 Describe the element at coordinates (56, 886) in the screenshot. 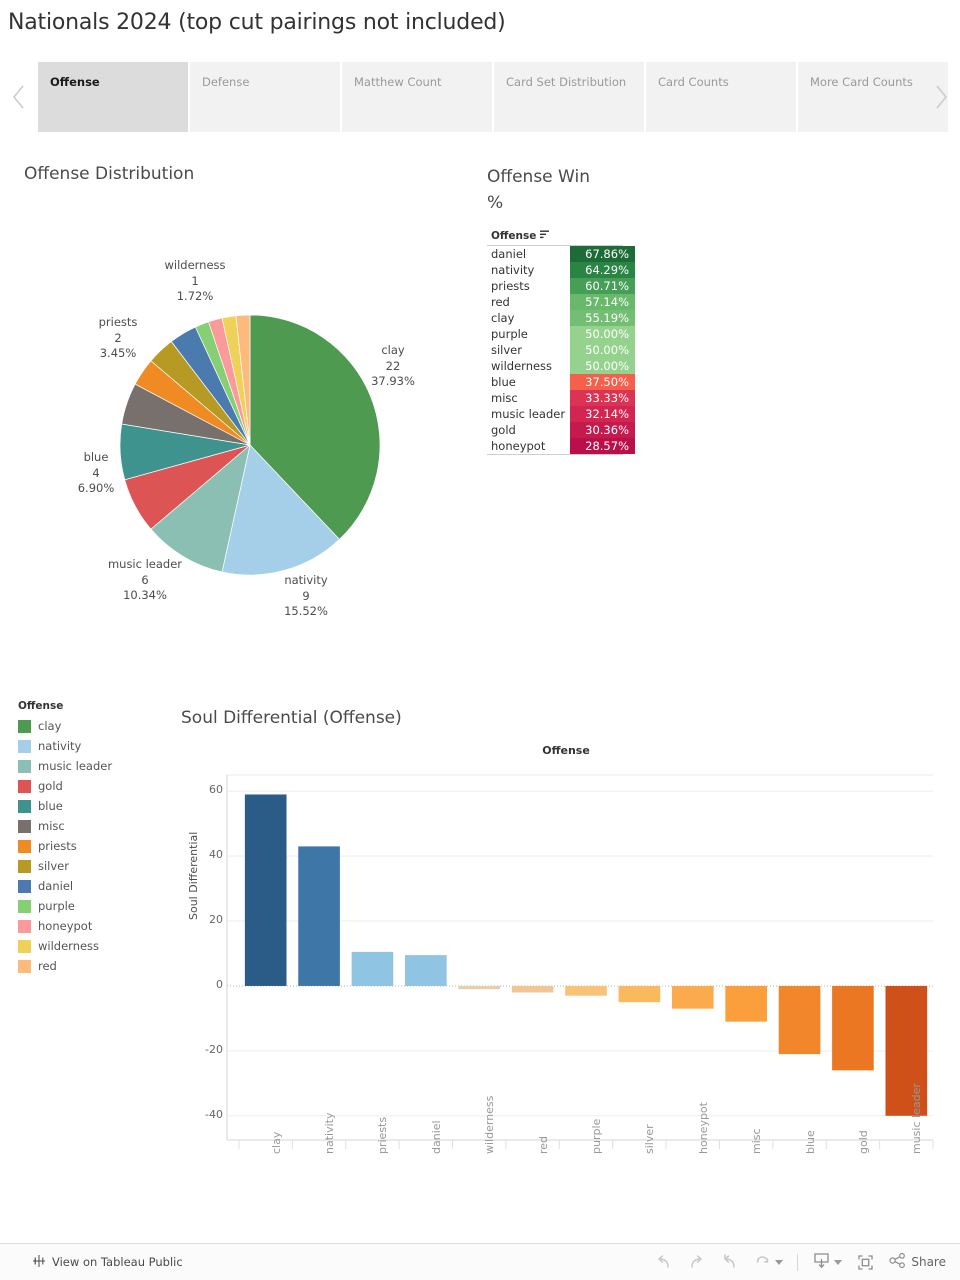

I see `legend-item-label: daniel` at that location.